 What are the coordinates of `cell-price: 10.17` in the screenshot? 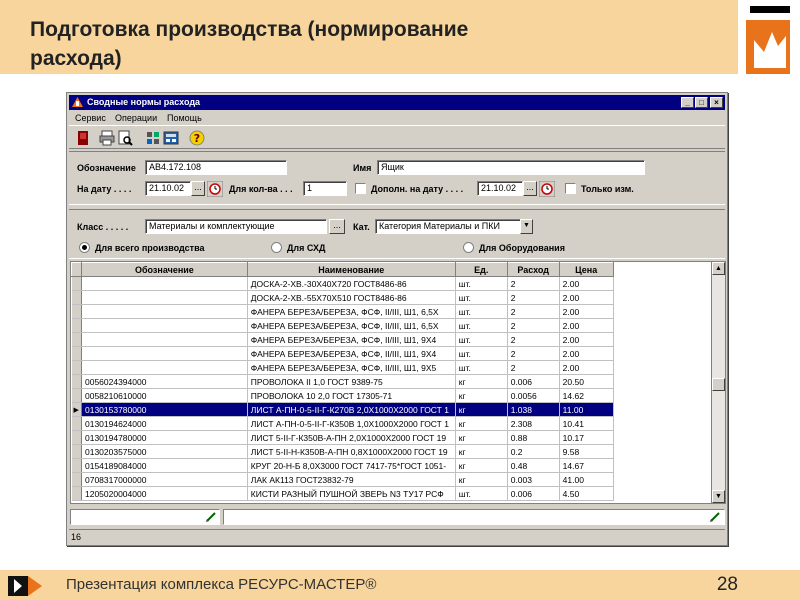 It's located at (586, 437).